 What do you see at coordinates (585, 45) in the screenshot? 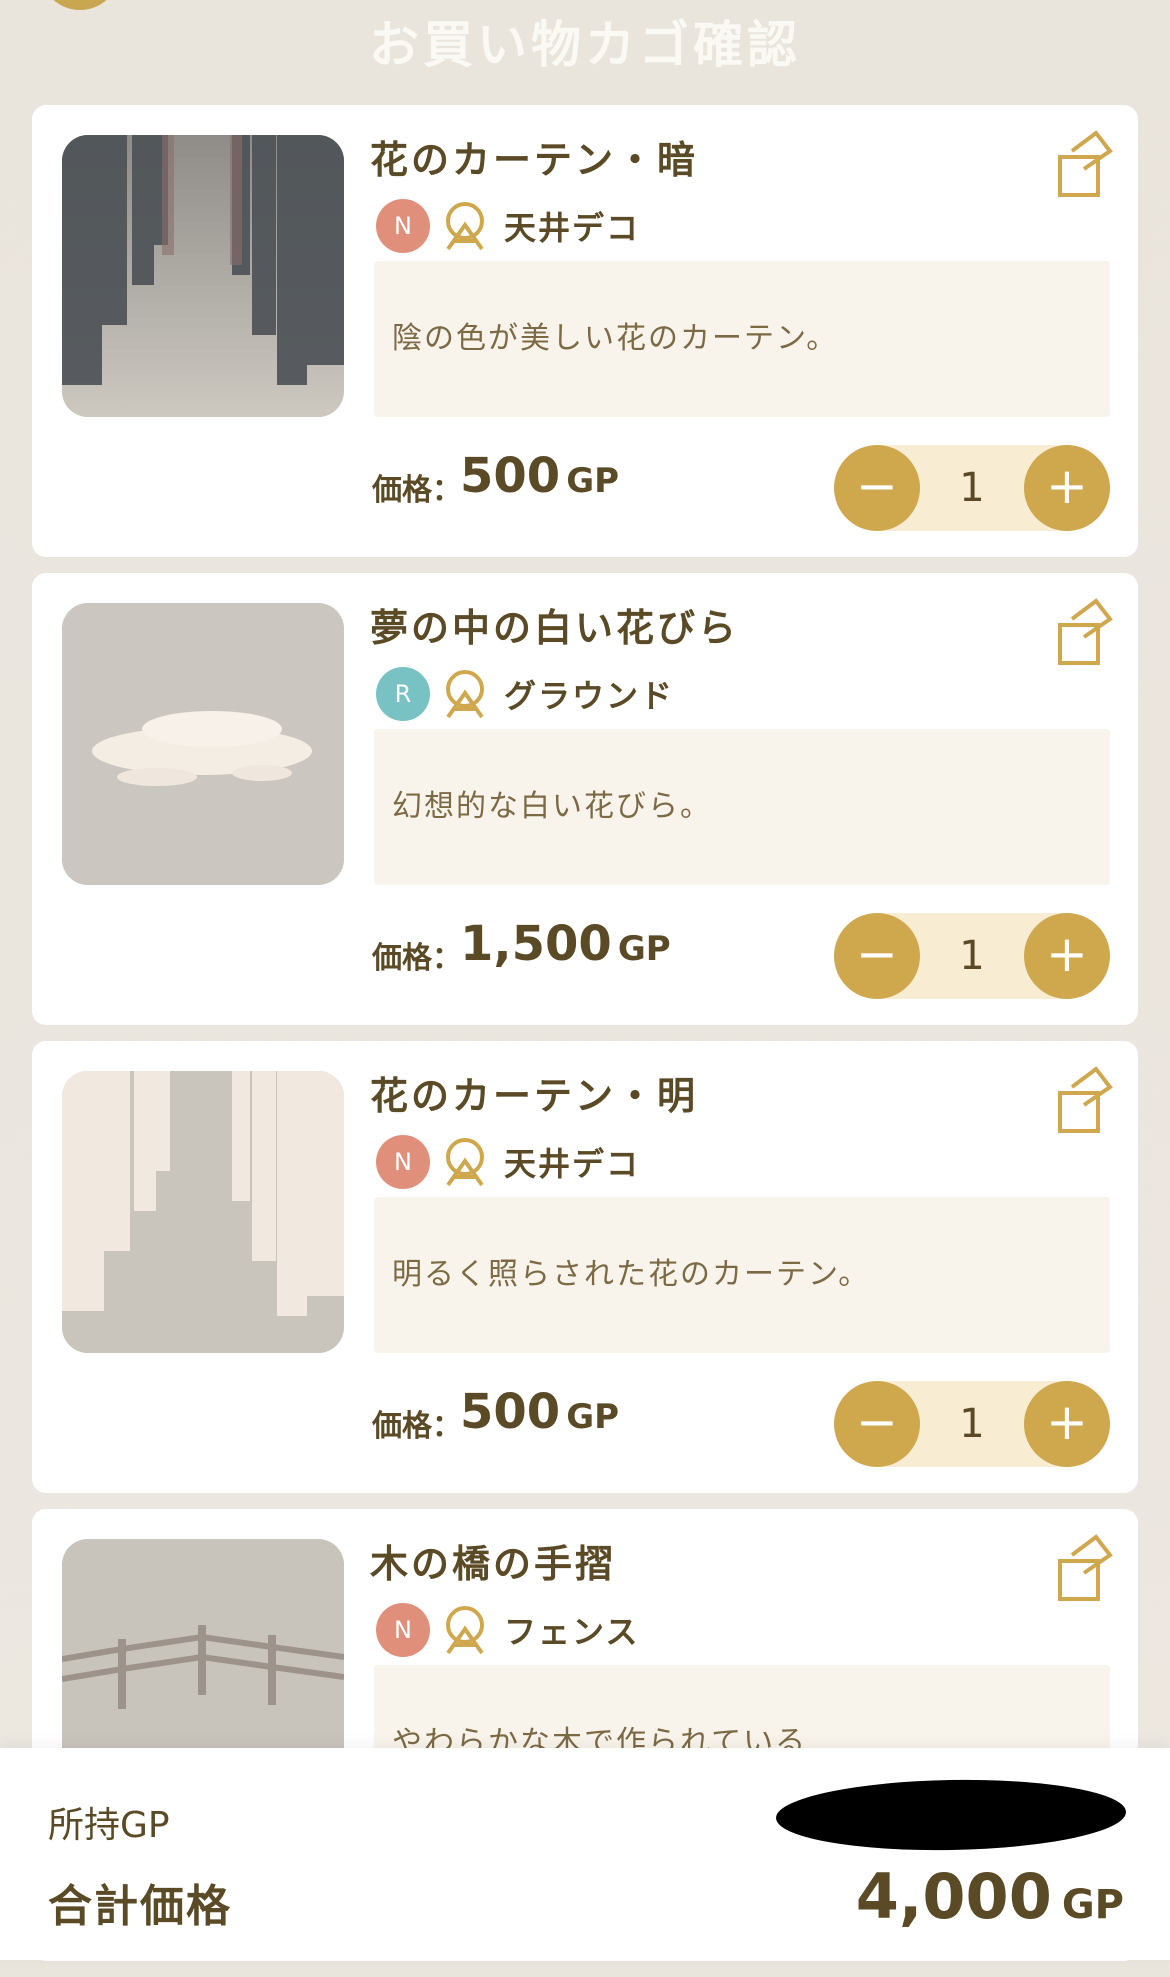
I see `page-title: お買い物カゴ確認` at bounding box center [585, 45].